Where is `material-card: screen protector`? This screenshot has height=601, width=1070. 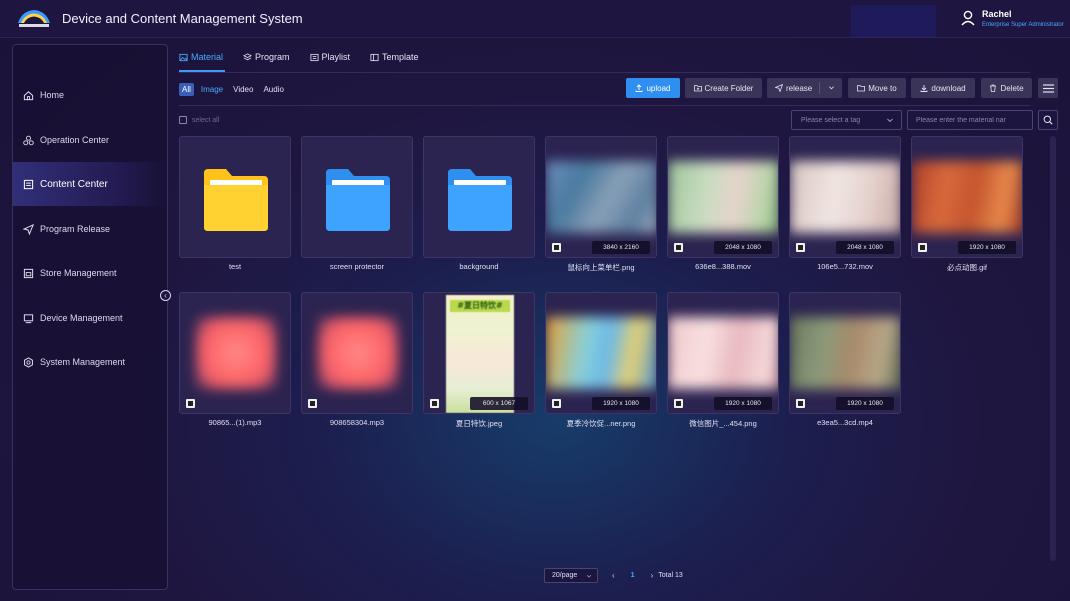
material-card: screen protector is located at coordinates (357, 203).